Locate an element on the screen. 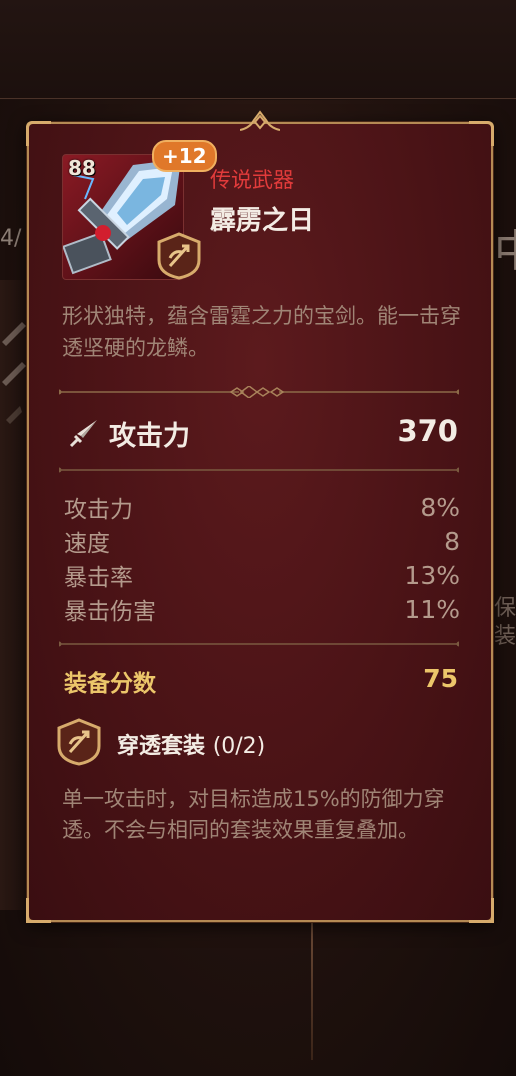  sub-stat-value: 8% is located at coordinates (440, 507).